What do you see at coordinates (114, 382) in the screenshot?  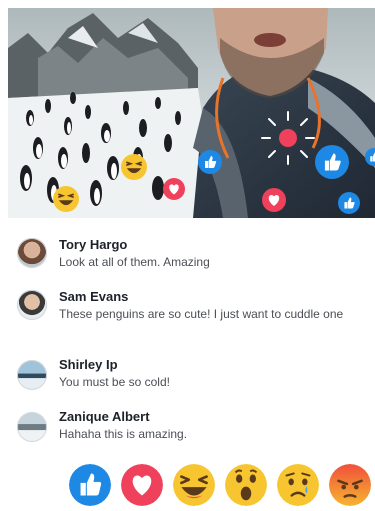 I see `comment-text: You must be so cold!` at bounding box center [114, 382].